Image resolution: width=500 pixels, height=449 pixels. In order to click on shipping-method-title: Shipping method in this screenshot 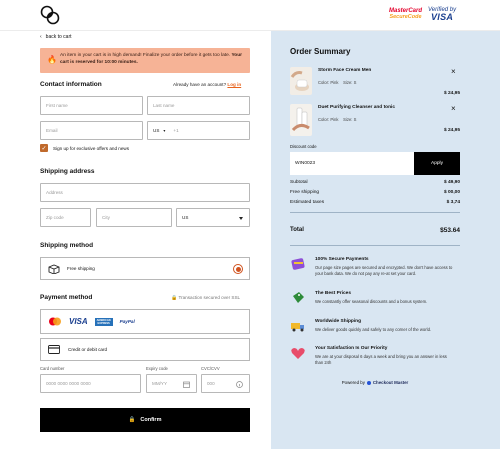, I will do `click(67, 245)`.